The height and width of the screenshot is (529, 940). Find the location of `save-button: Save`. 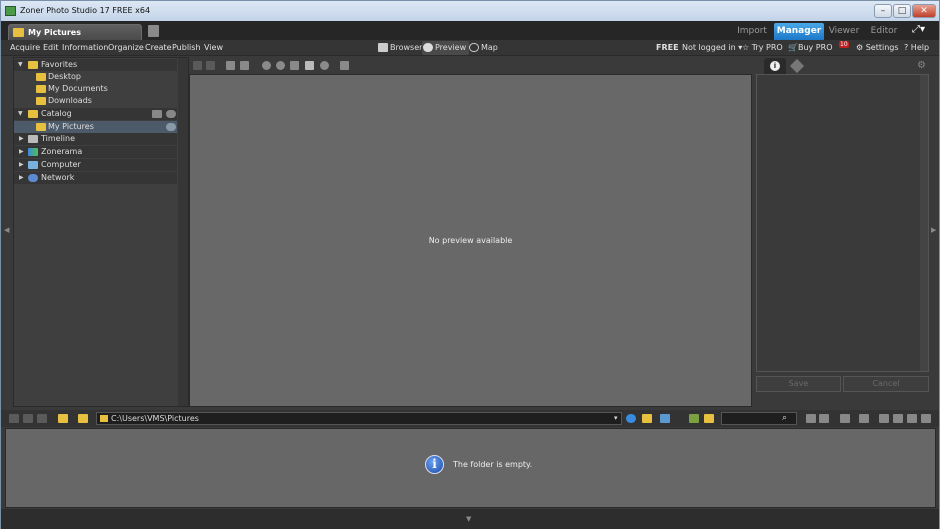

save-button: Save is located at coordinates (798, 384).